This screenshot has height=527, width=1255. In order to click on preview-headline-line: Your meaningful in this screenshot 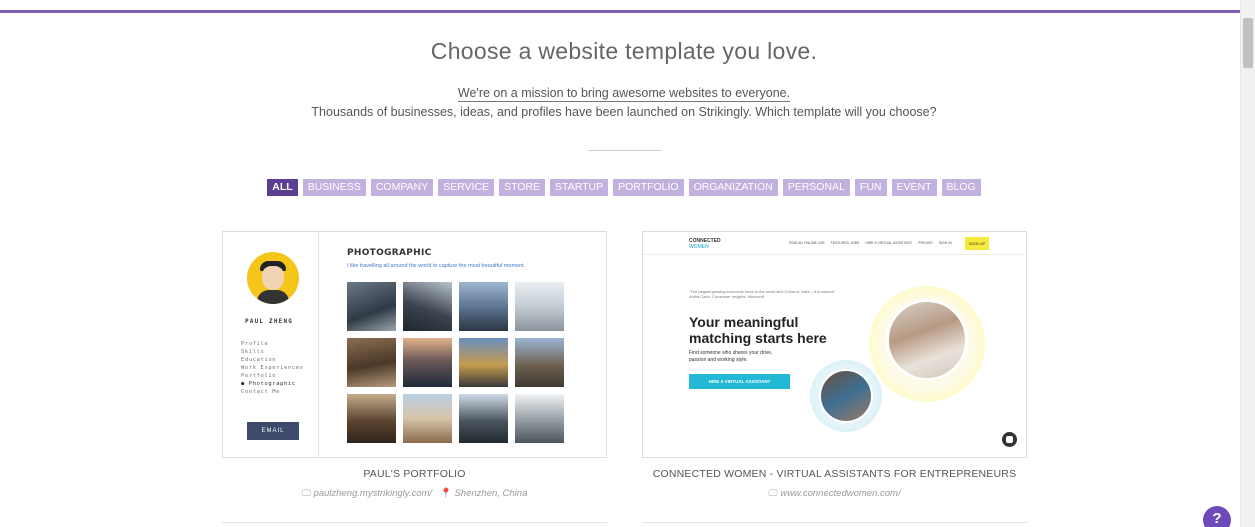, I will do `click(744, 322)`.